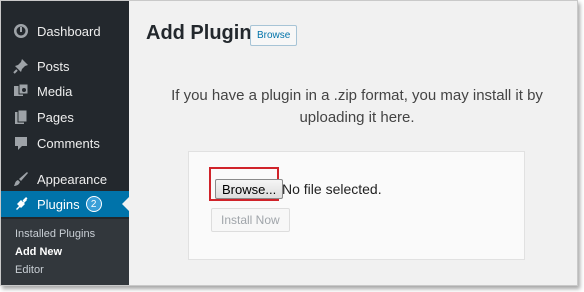 The width and height of the screenshot is (584, 292). What do you see at coordinates (21, 31) in the screenshot?
I see `dashboard-icon` at bounding box center [21, 31].